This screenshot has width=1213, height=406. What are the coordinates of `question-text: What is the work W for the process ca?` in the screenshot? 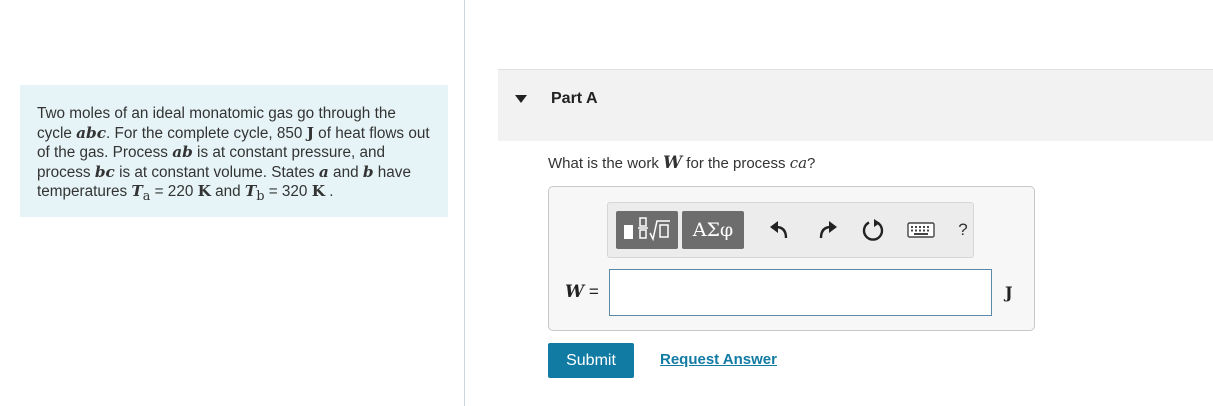 It's located at (681, 163).